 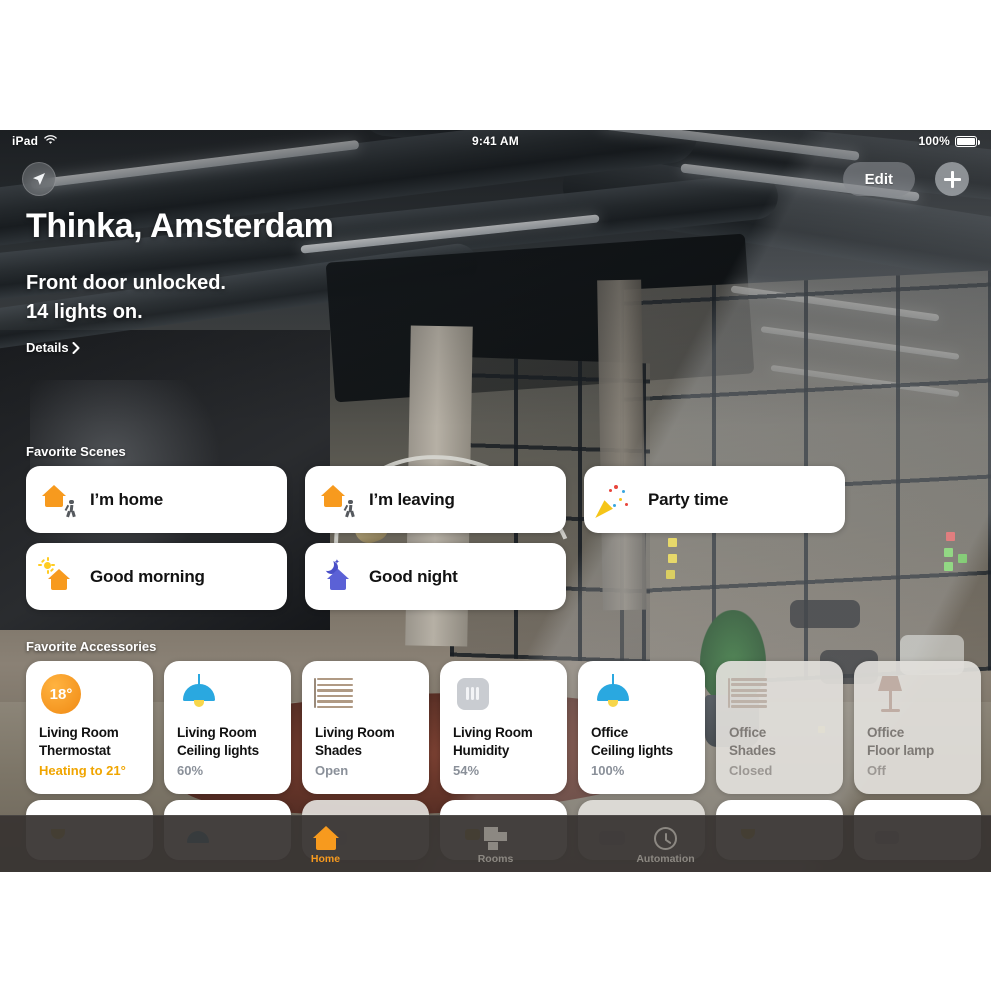 What do you see at coordinates (190, 770) in the screenshot?
I see `accessory-state: 60%` at bounding box center [190, 770].